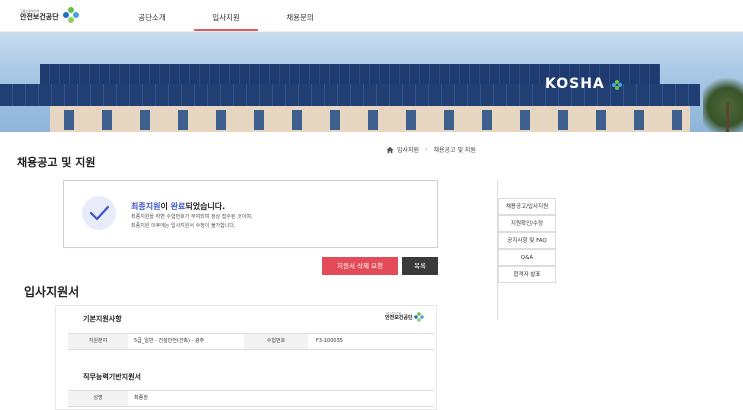 Image resolution: width=743 pixels, height=410 pixels. What do you see at coordinates (527, 240) in the screenshot?
I see `side-item-notice-faq: 공지사항 및 FAQ` at bounding box center [527, 240].